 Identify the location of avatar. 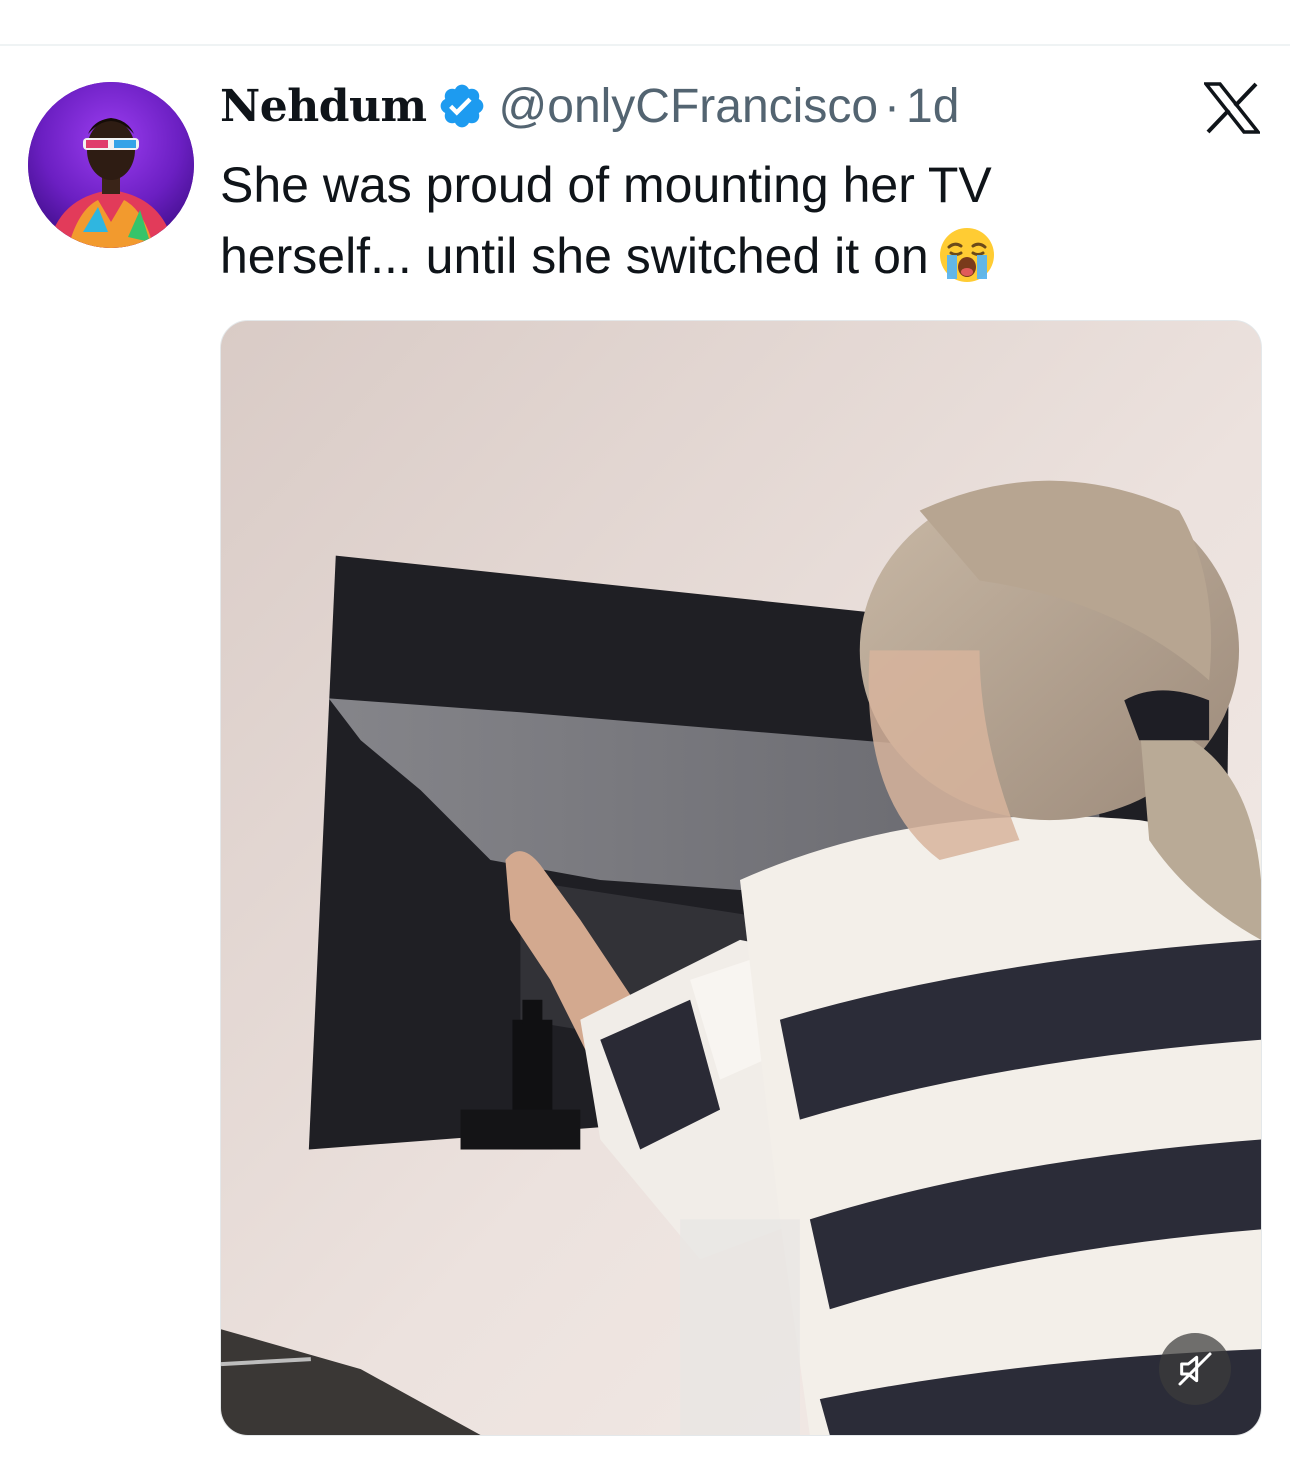
(111, 165).